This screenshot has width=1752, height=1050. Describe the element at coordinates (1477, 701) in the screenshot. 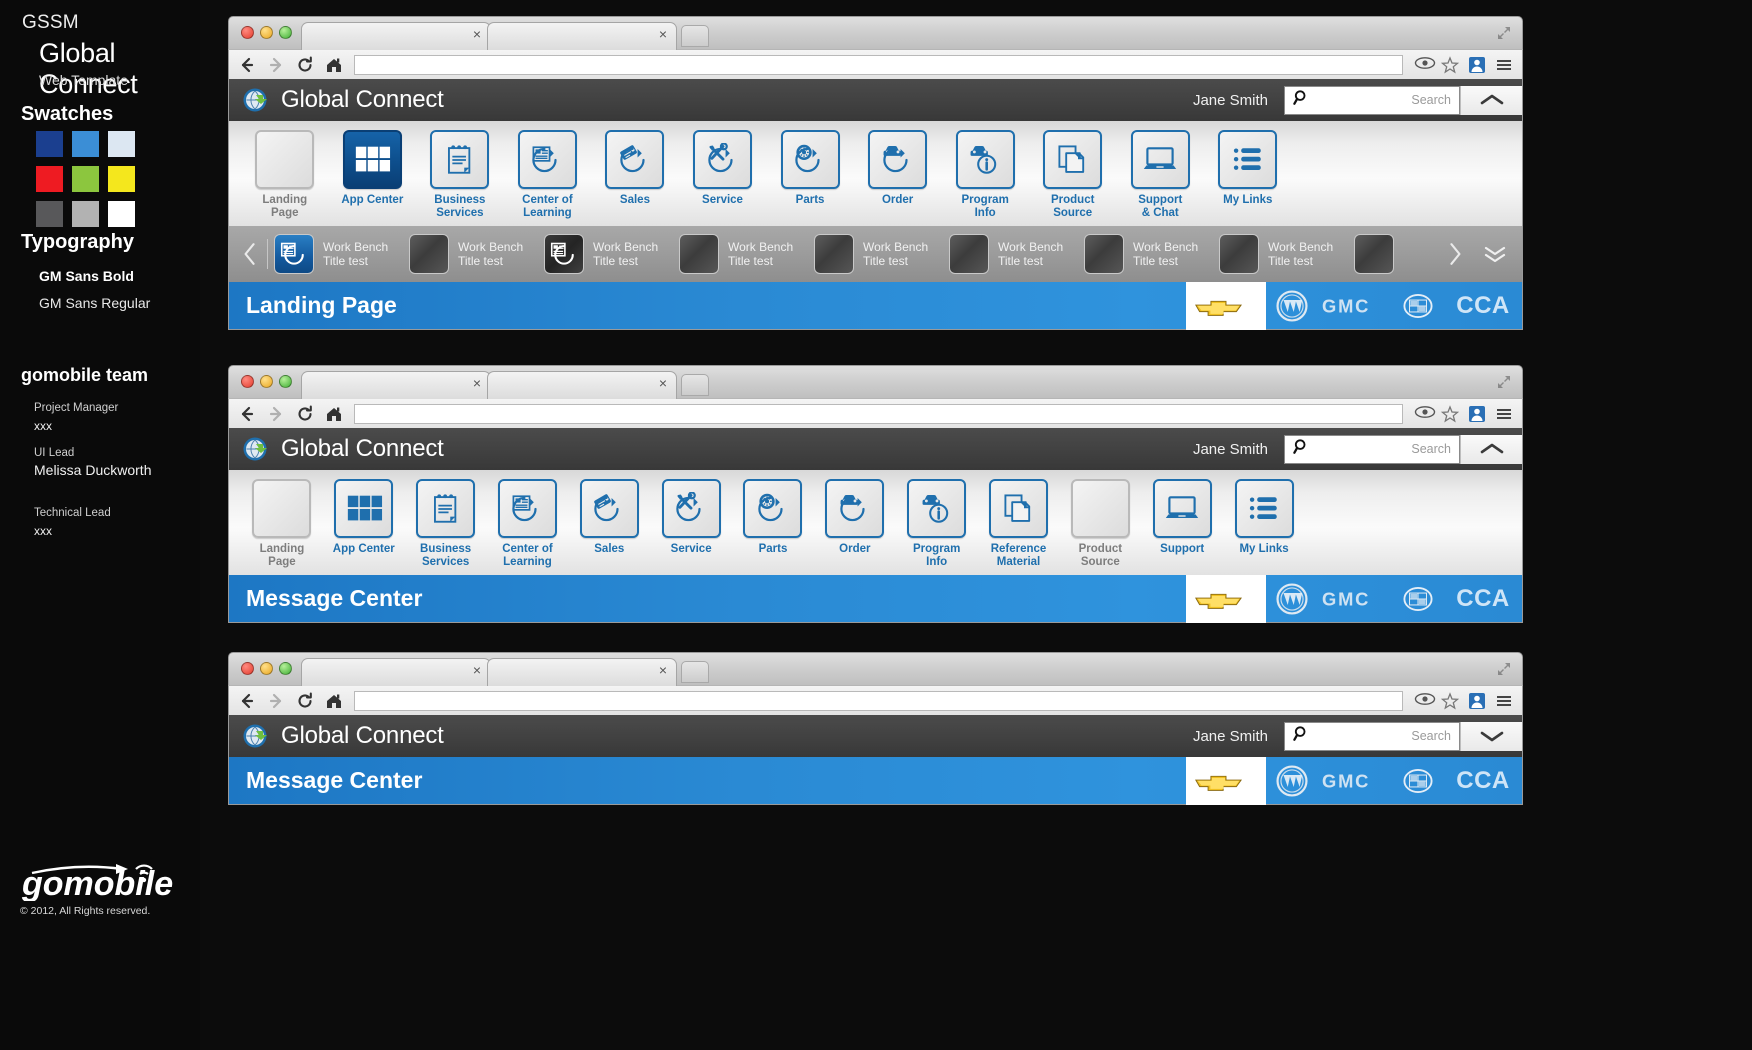

I see `user-icon` at that location.